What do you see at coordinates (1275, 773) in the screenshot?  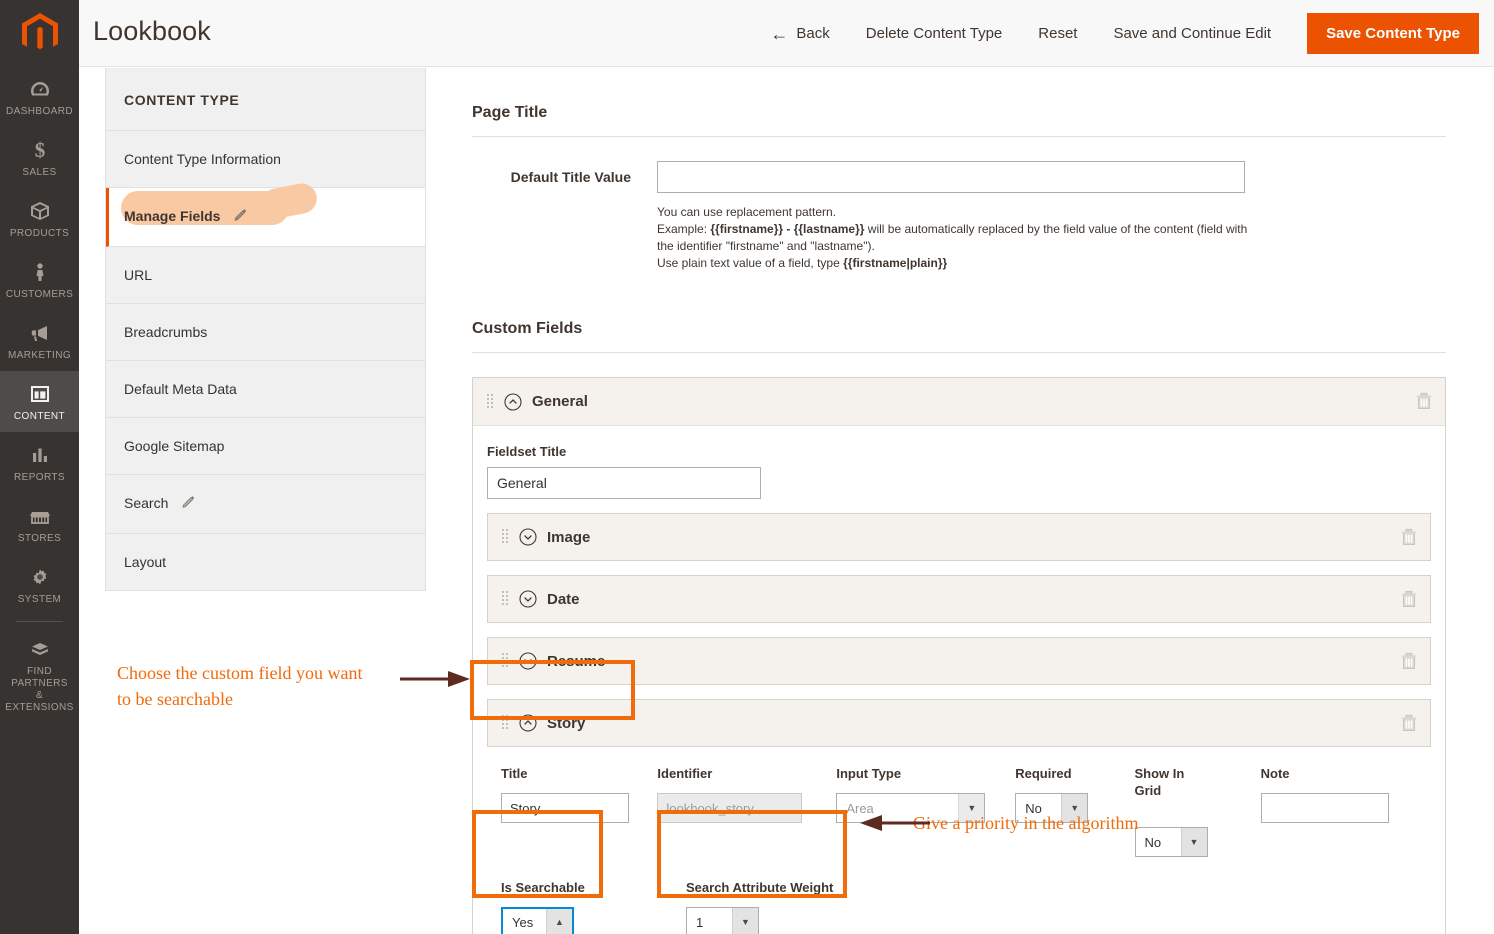 I see `story-note-label: Note` at bounding box center [1275, 773].